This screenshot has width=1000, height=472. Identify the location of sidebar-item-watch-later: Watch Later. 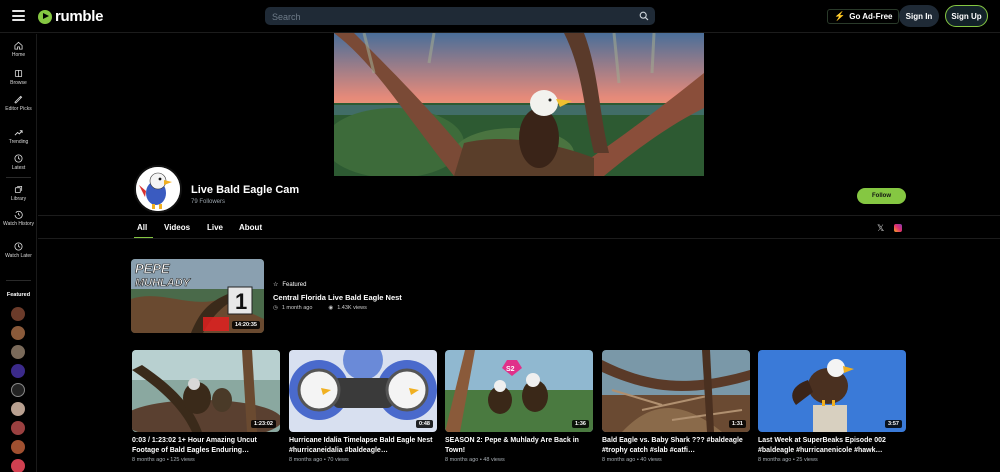
(18, 250).